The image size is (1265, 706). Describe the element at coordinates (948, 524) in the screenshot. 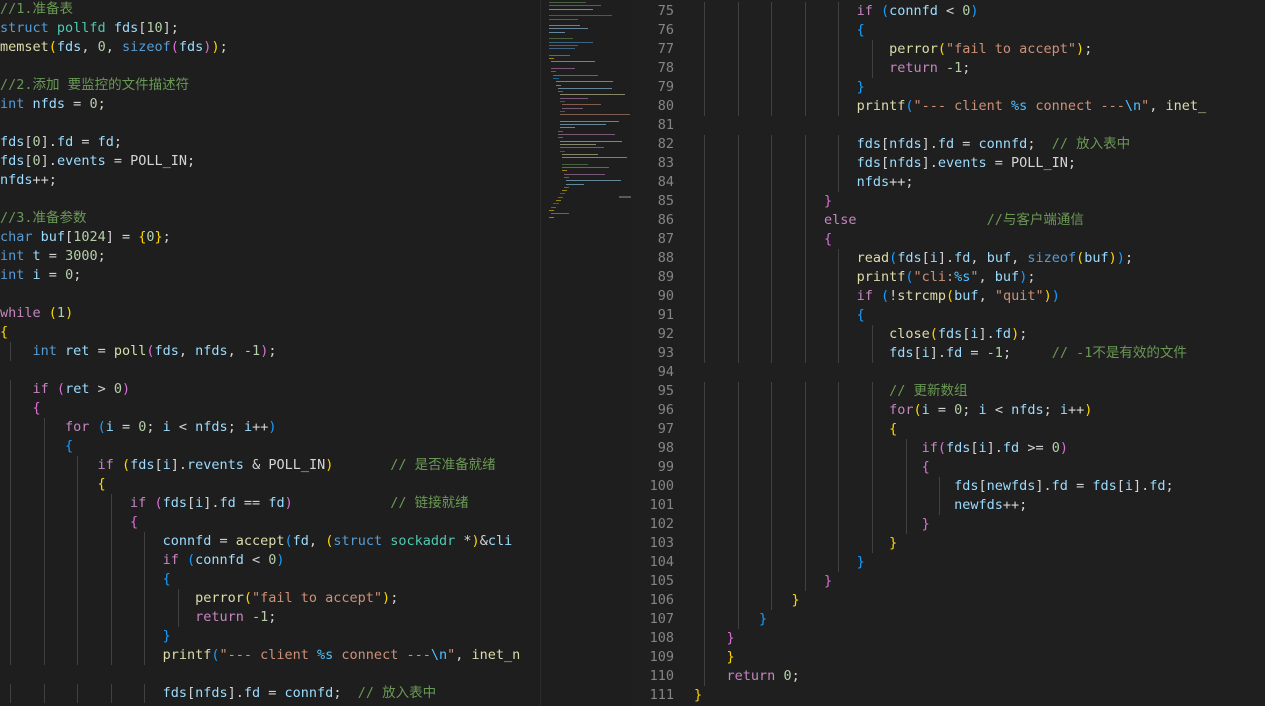

I see `code-line: 102 }` at that location.